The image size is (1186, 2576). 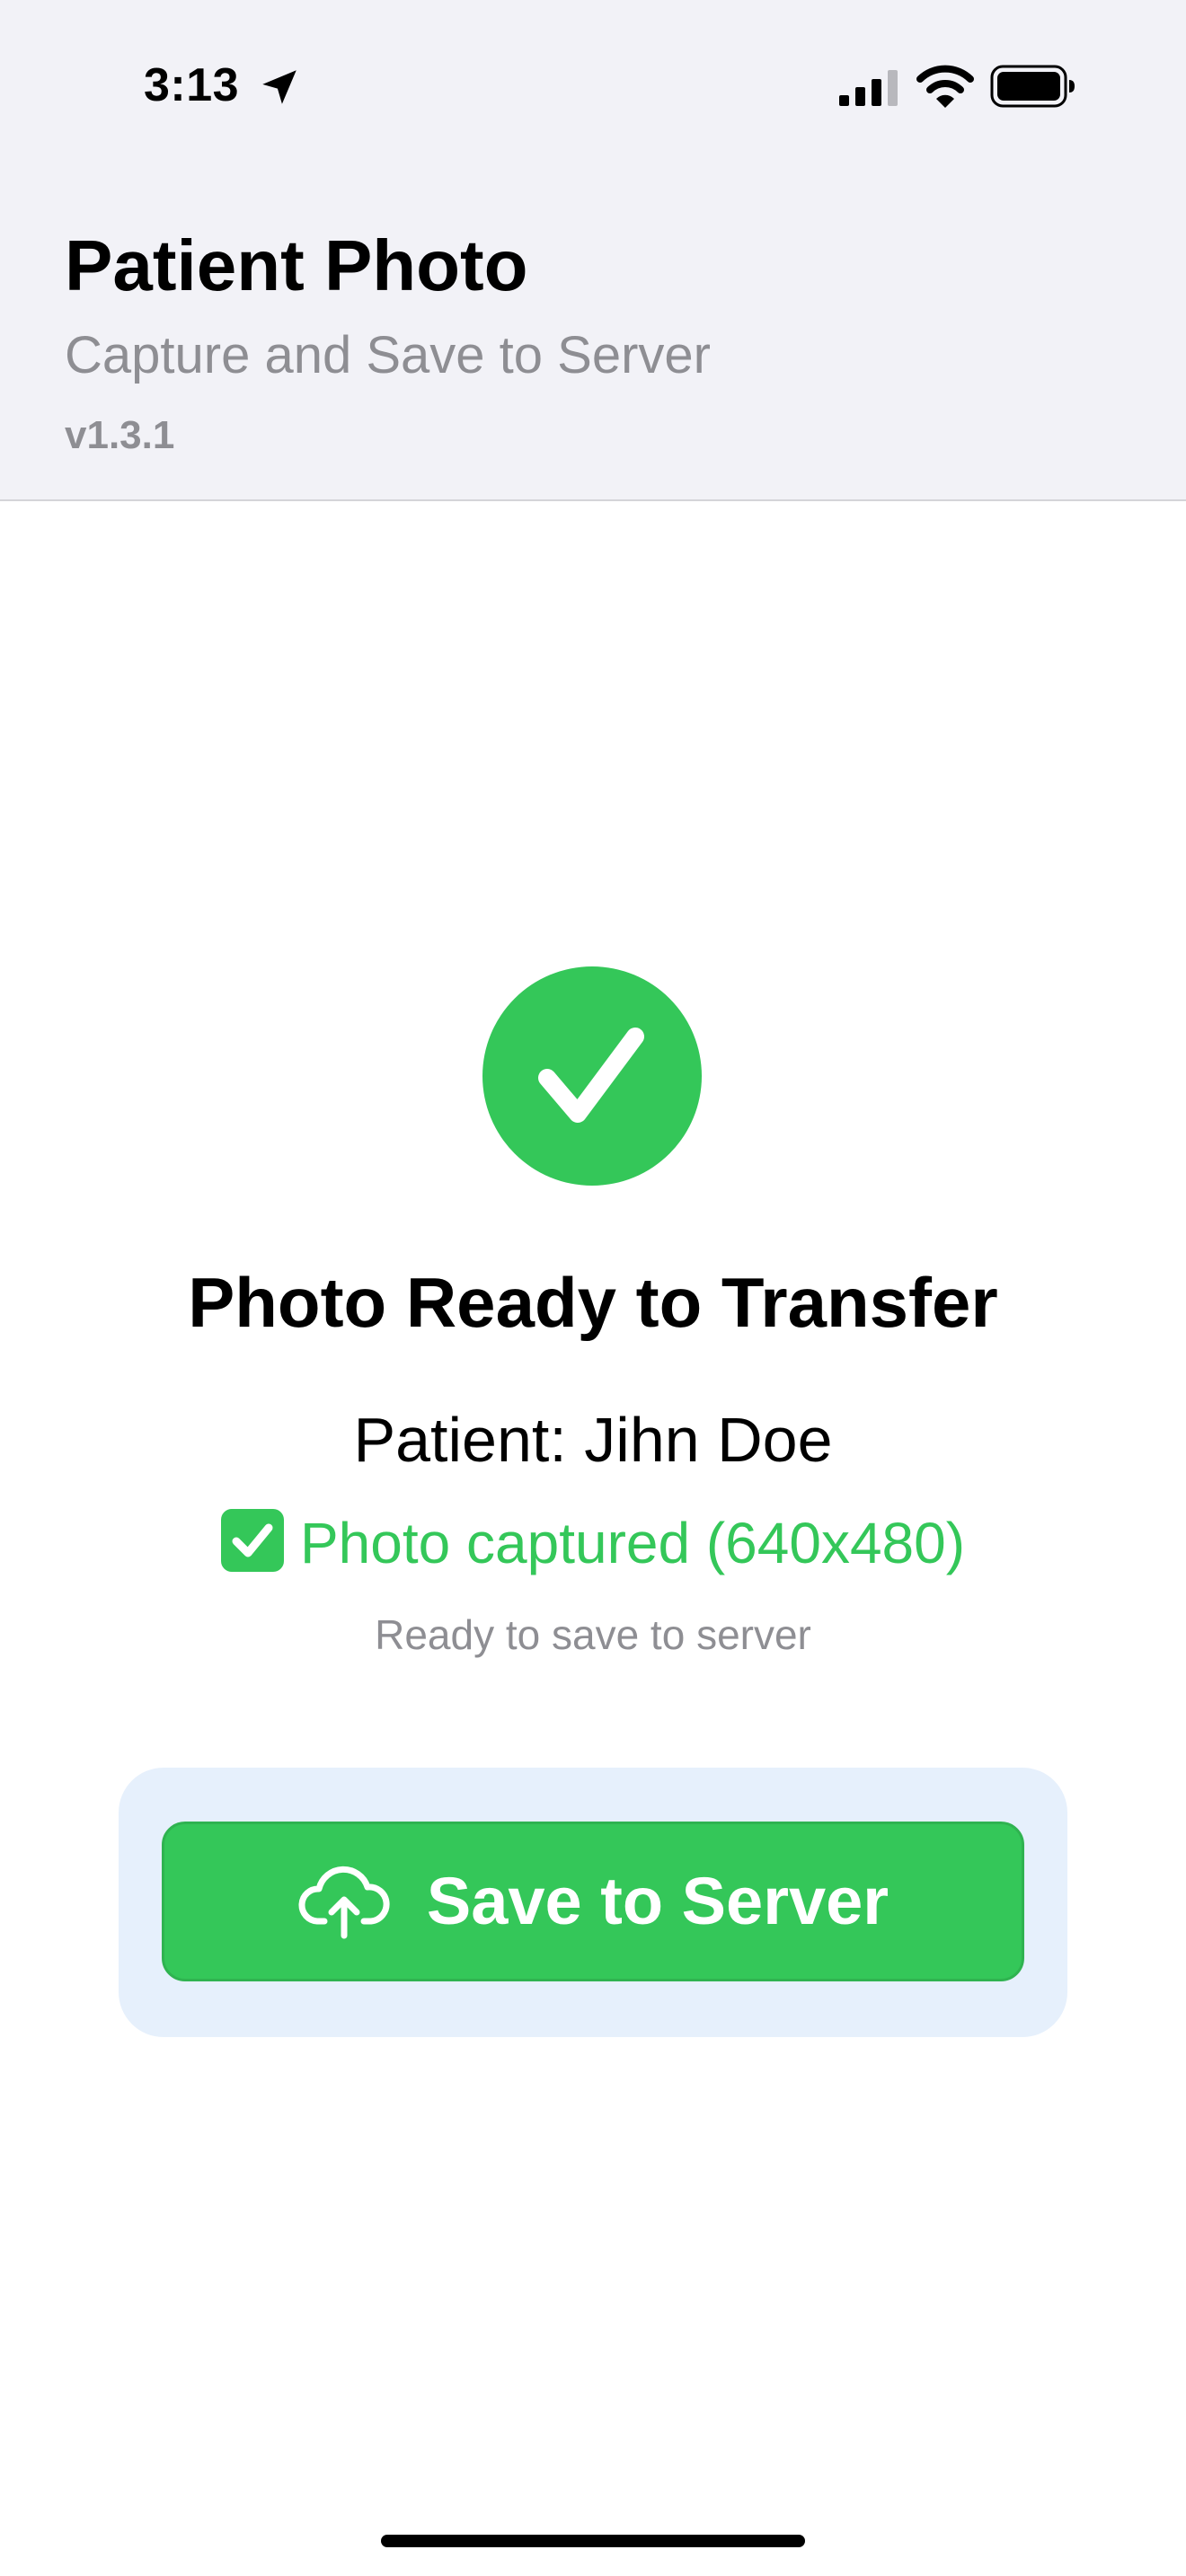 I want to click on status-title: Photo Ready to Transfer, so click(x=593, y=1302).